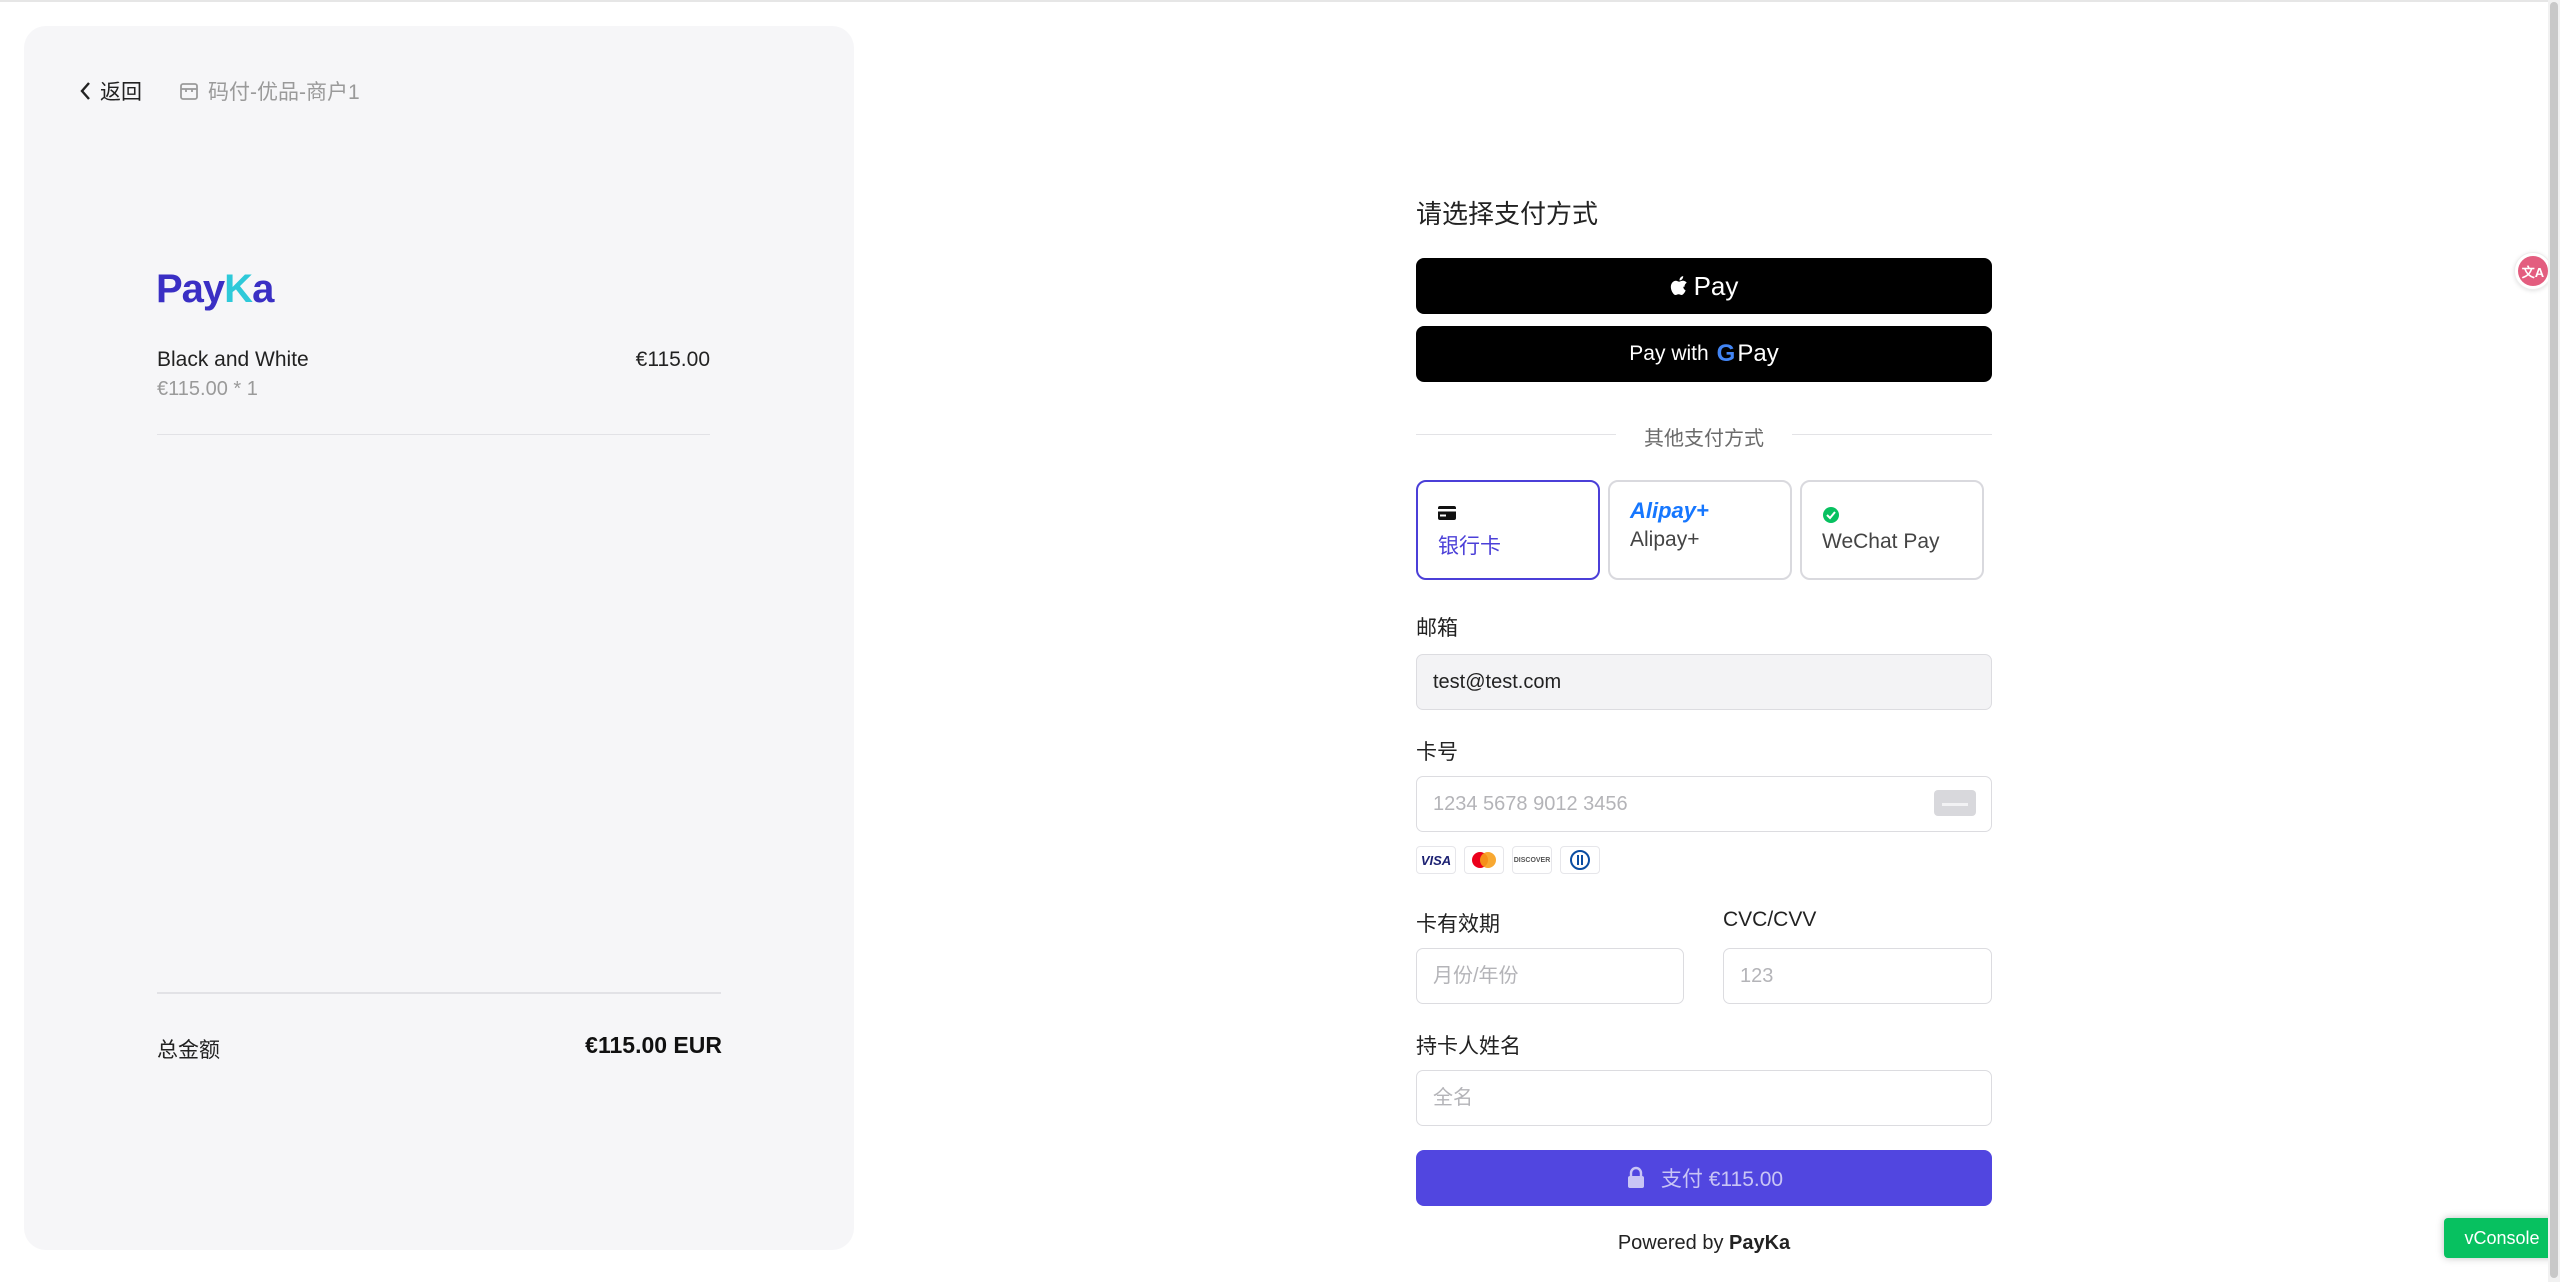 This screenshot has width=2560, height=1282. Describe the element at coordinates (2502, 1238) in the screenshot. I see `vconsole-button: vConsole` at that location.